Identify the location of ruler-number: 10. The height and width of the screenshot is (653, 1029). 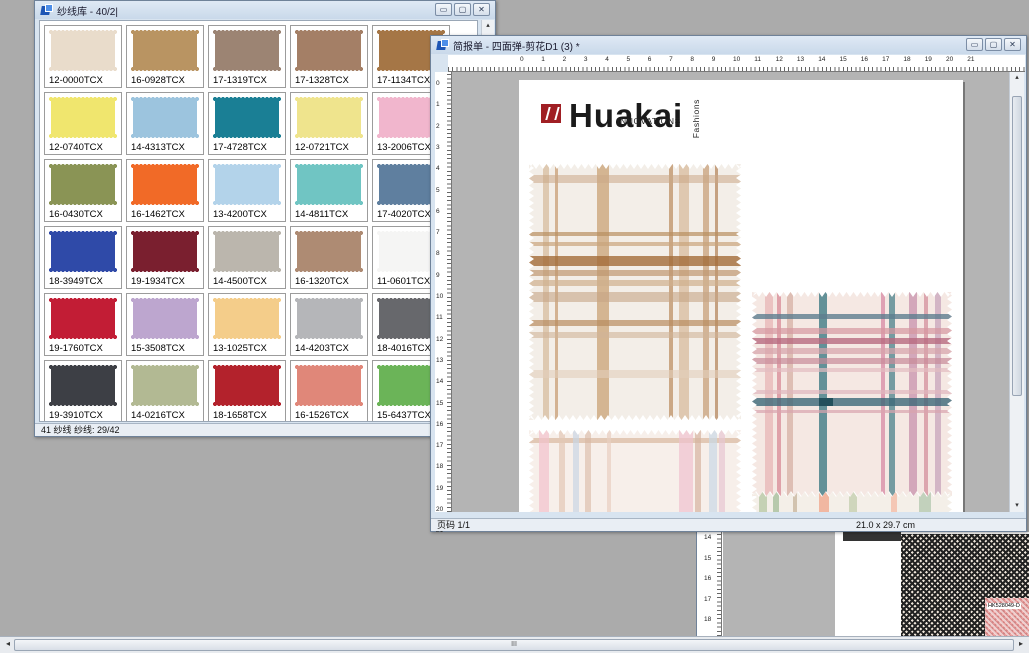
(440, 296).